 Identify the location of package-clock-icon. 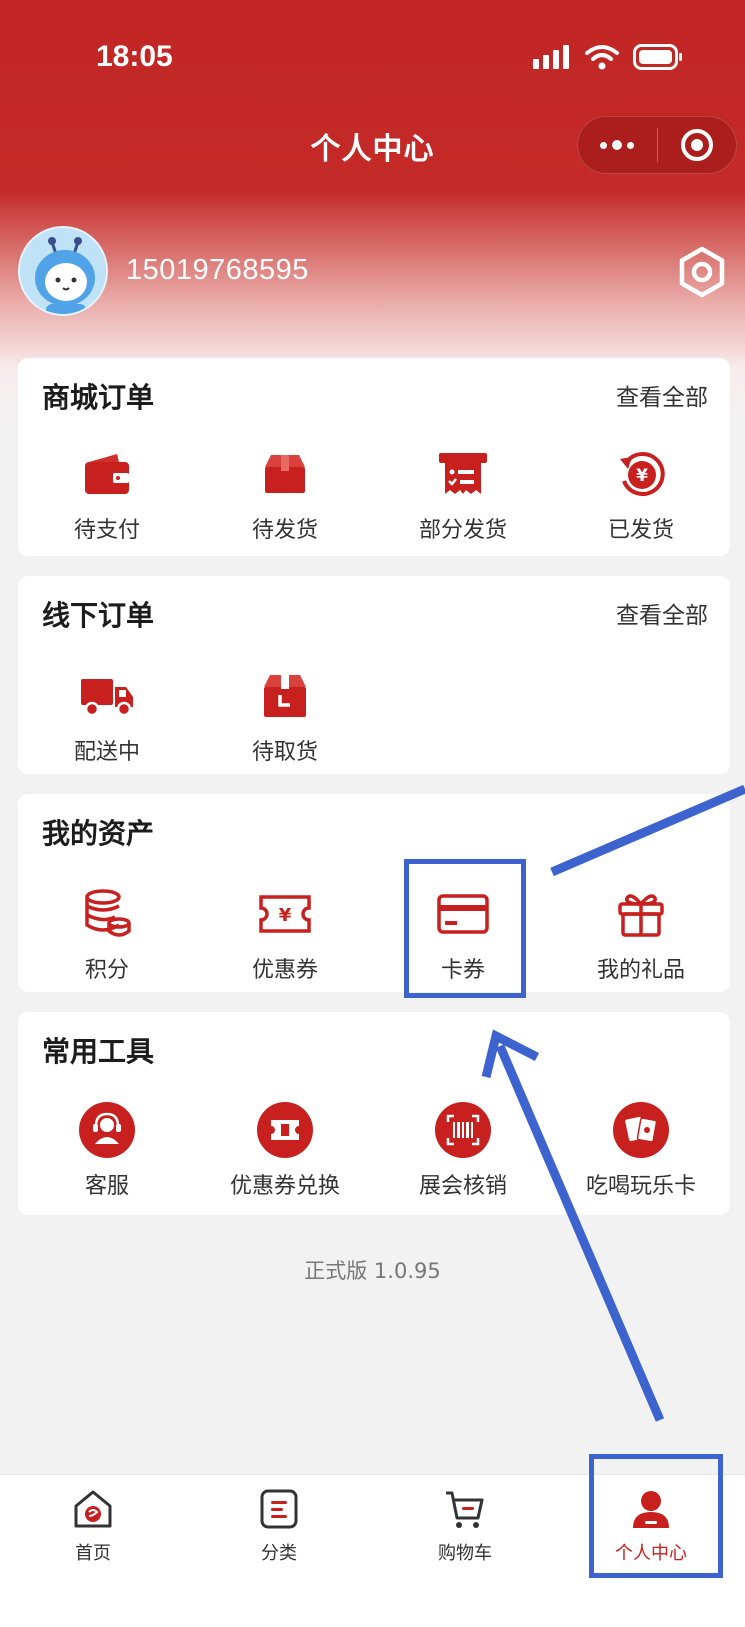
(285, 696).